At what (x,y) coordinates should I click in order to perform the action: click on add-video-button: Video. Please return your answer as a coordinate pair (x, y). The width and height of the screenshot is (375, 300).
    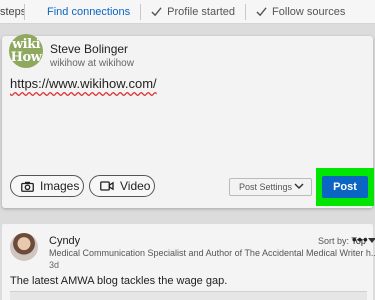
    Looking at the image, I should click on (122, 186).